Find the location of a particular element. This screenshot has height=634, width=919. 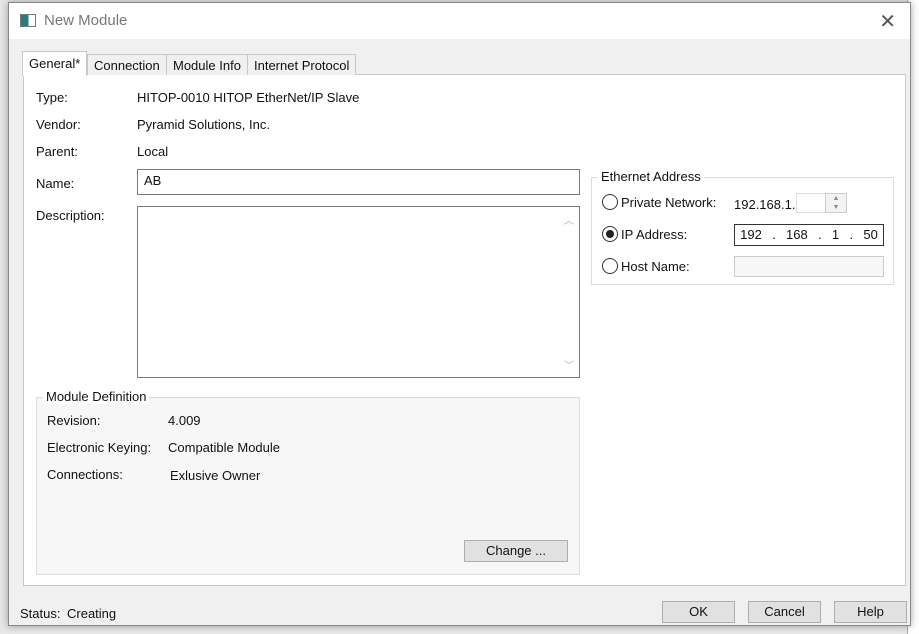

description-textarea: ︿ ﹀ is located at coordinates (358, 292).